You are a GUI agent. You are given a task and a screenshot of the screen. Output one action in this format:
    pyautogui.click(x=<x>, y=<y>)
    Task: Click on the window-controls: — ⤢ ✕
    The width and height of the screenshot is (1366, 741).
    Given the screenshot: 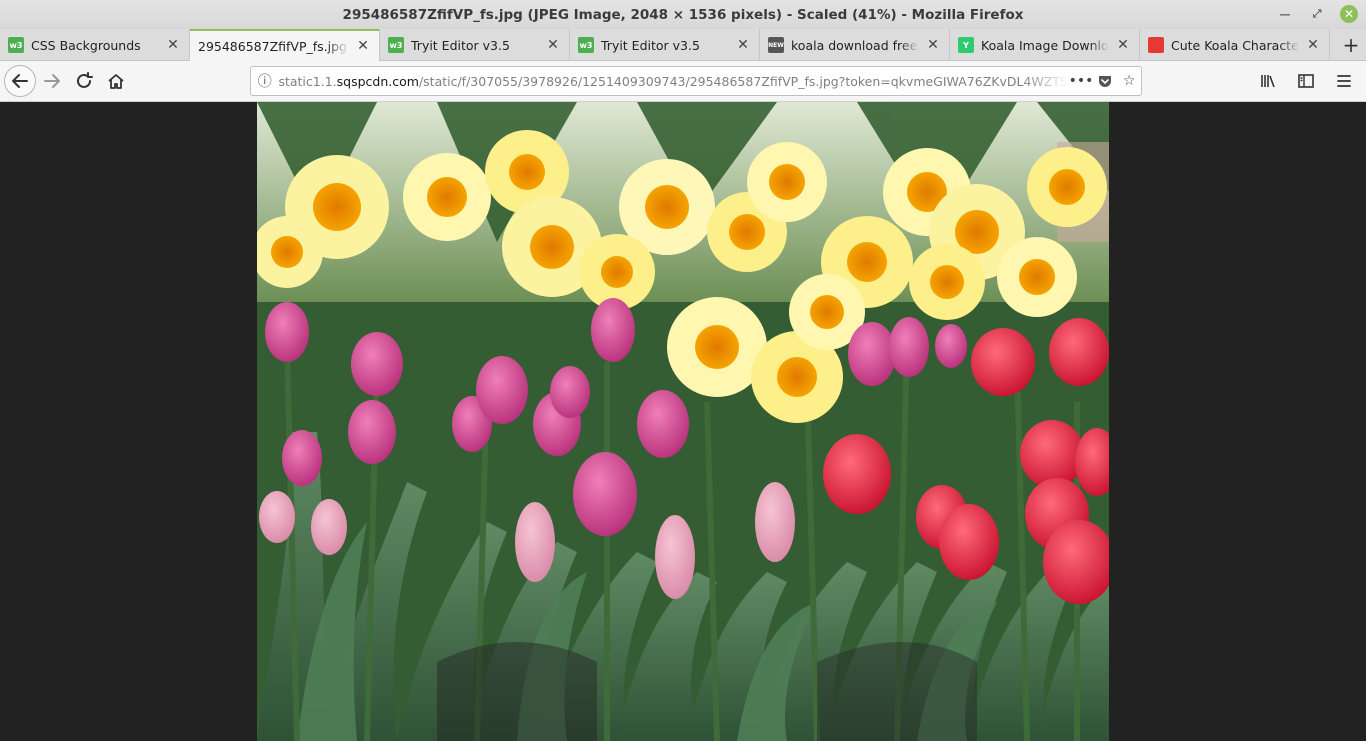 What is the action you would take?
    pyautogui.click(x=1317, y=14)
    